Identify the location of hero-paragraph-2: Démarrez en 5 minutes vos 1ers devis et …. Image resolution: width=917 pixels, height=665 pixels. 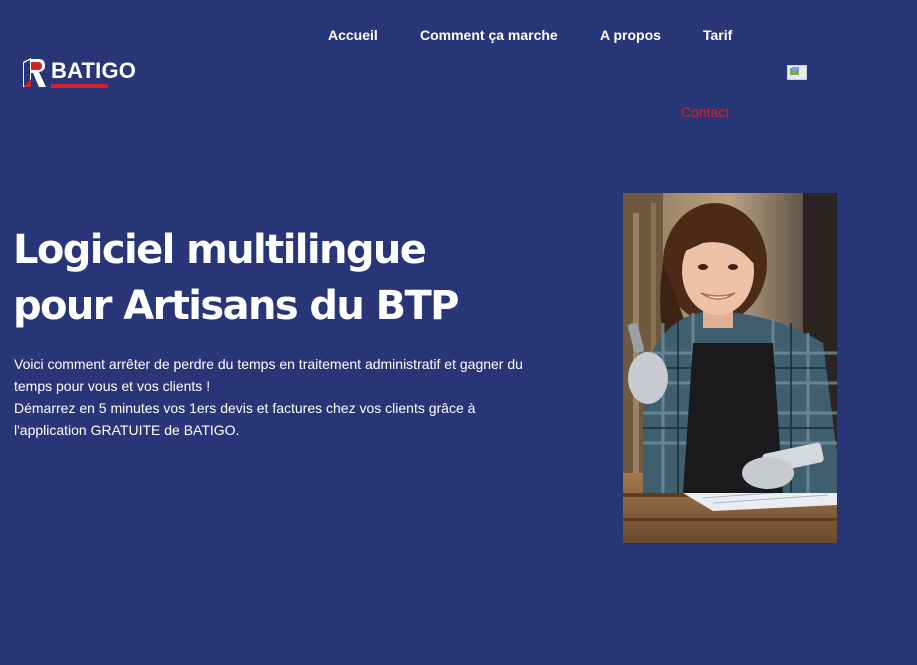
(245, 419).